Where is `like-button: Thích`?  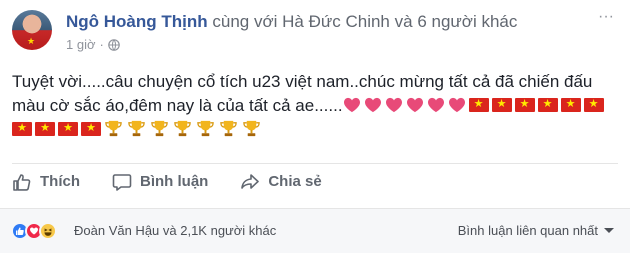 like-button: Thích is located at coordinates (46, 182).